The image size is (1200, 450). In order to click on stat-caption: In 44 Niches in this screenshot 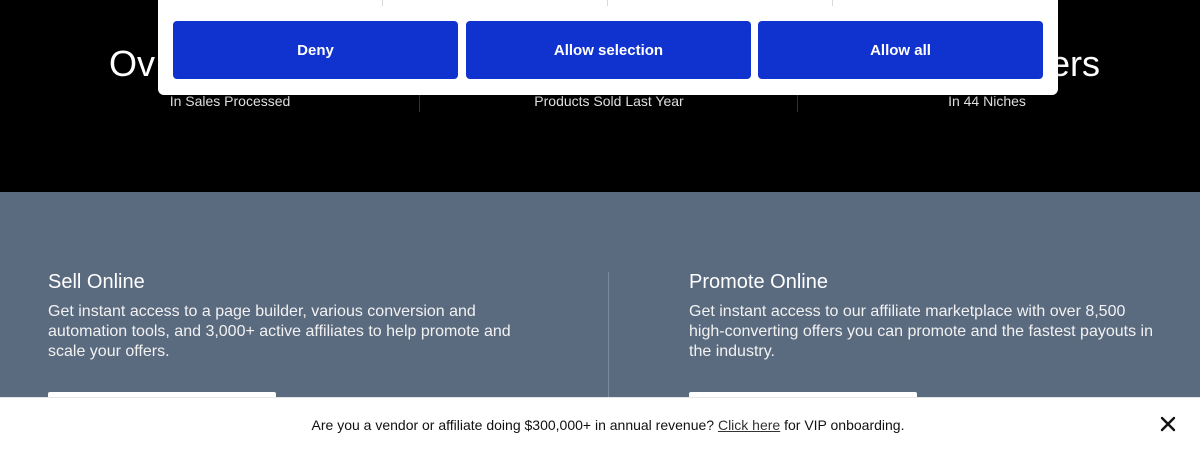, I will do `click(987, 101)`.